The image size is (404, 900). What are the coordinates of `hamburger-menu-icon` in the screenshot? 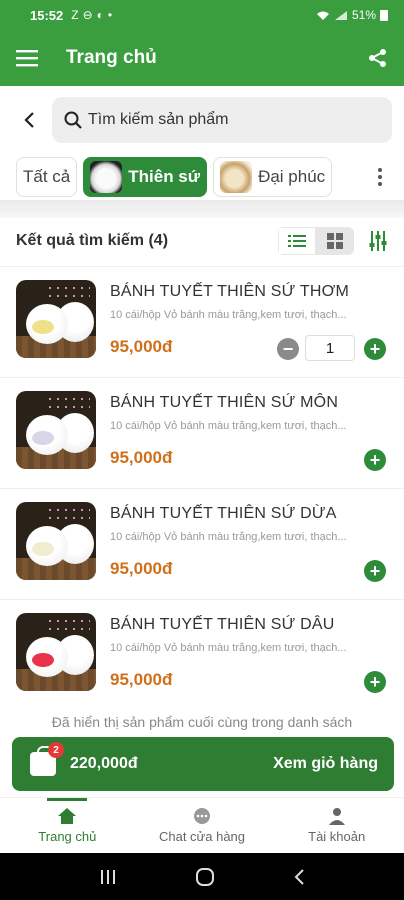 It's located at (27, 58).